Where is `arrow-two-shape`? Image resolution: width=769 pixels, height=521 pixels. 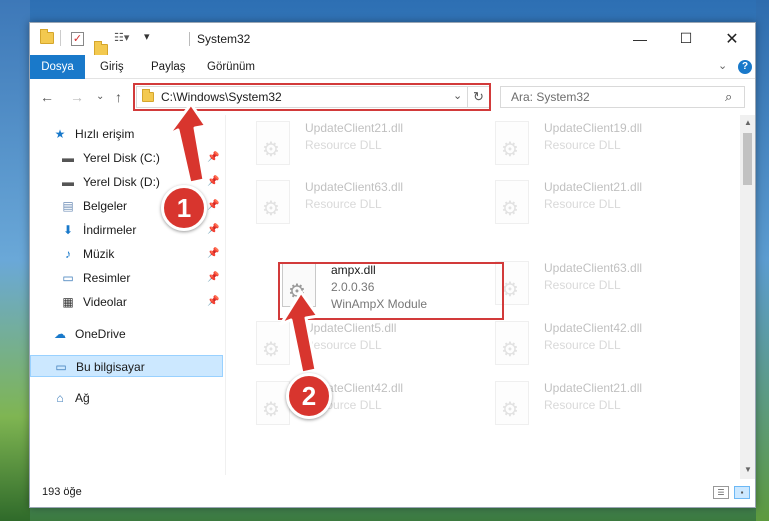
arrow-two-shape is located at coordinates (299, 332).